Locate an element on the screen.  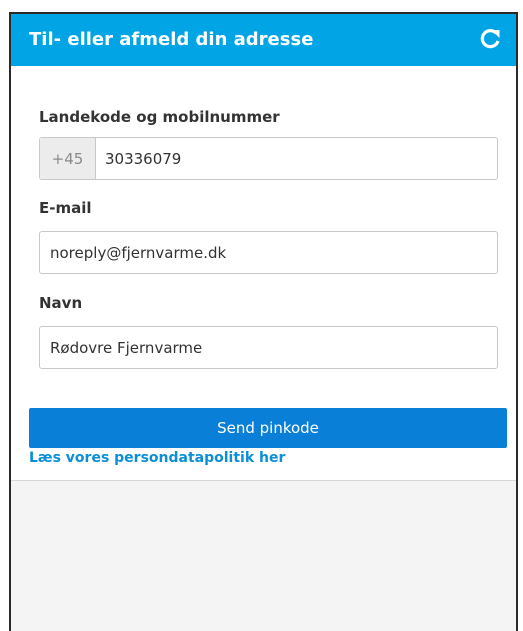
name-input-group is located at coordinates (268, 347).